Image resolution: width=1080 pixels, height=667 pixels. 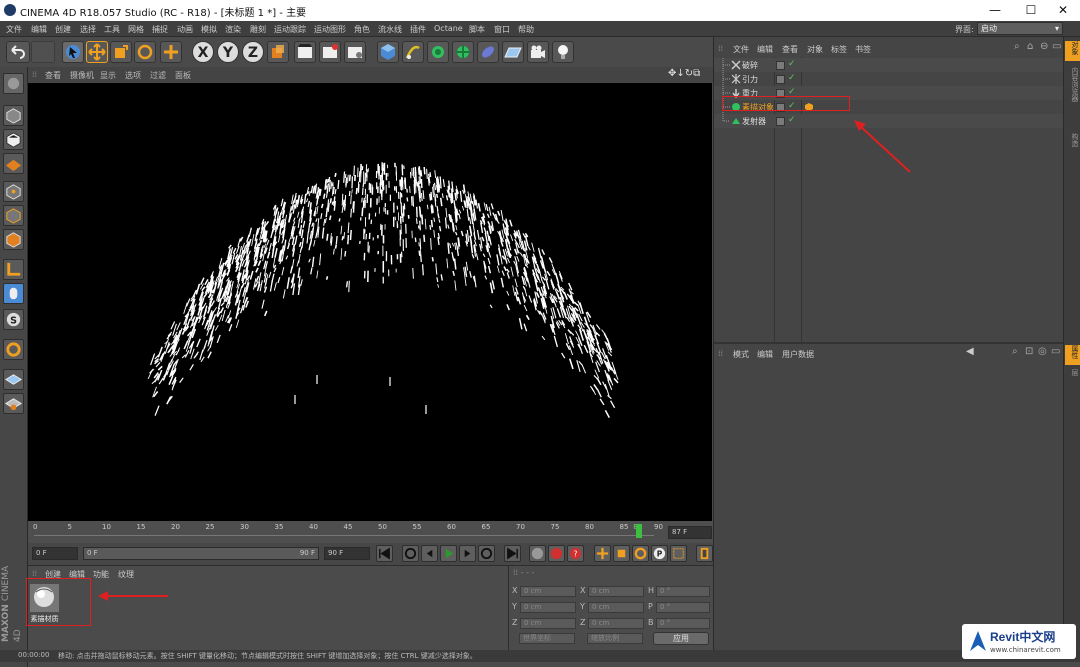 What do you see at coordinates (448, 28) in the screenshot?
I see `menu-octane: Octane` at bounding box center [448, 28].